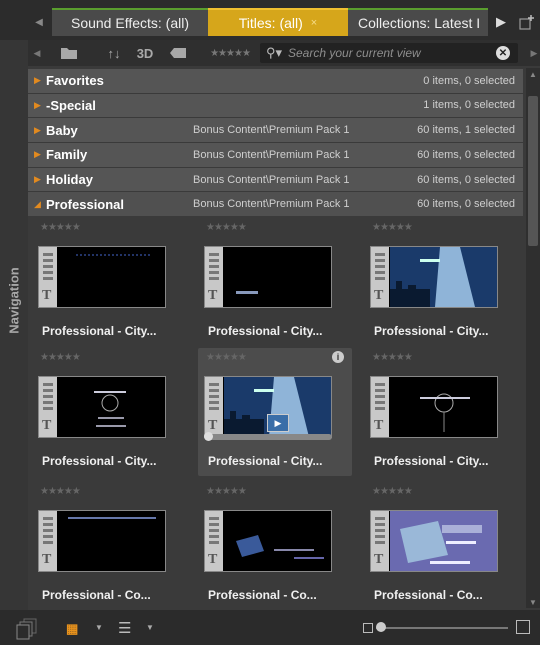 The height and width of the screenshot is (645, 540). Describe the element at coordinates (503, 53) in the screenshot. I see `clear-search-icon: ✕` at that location.